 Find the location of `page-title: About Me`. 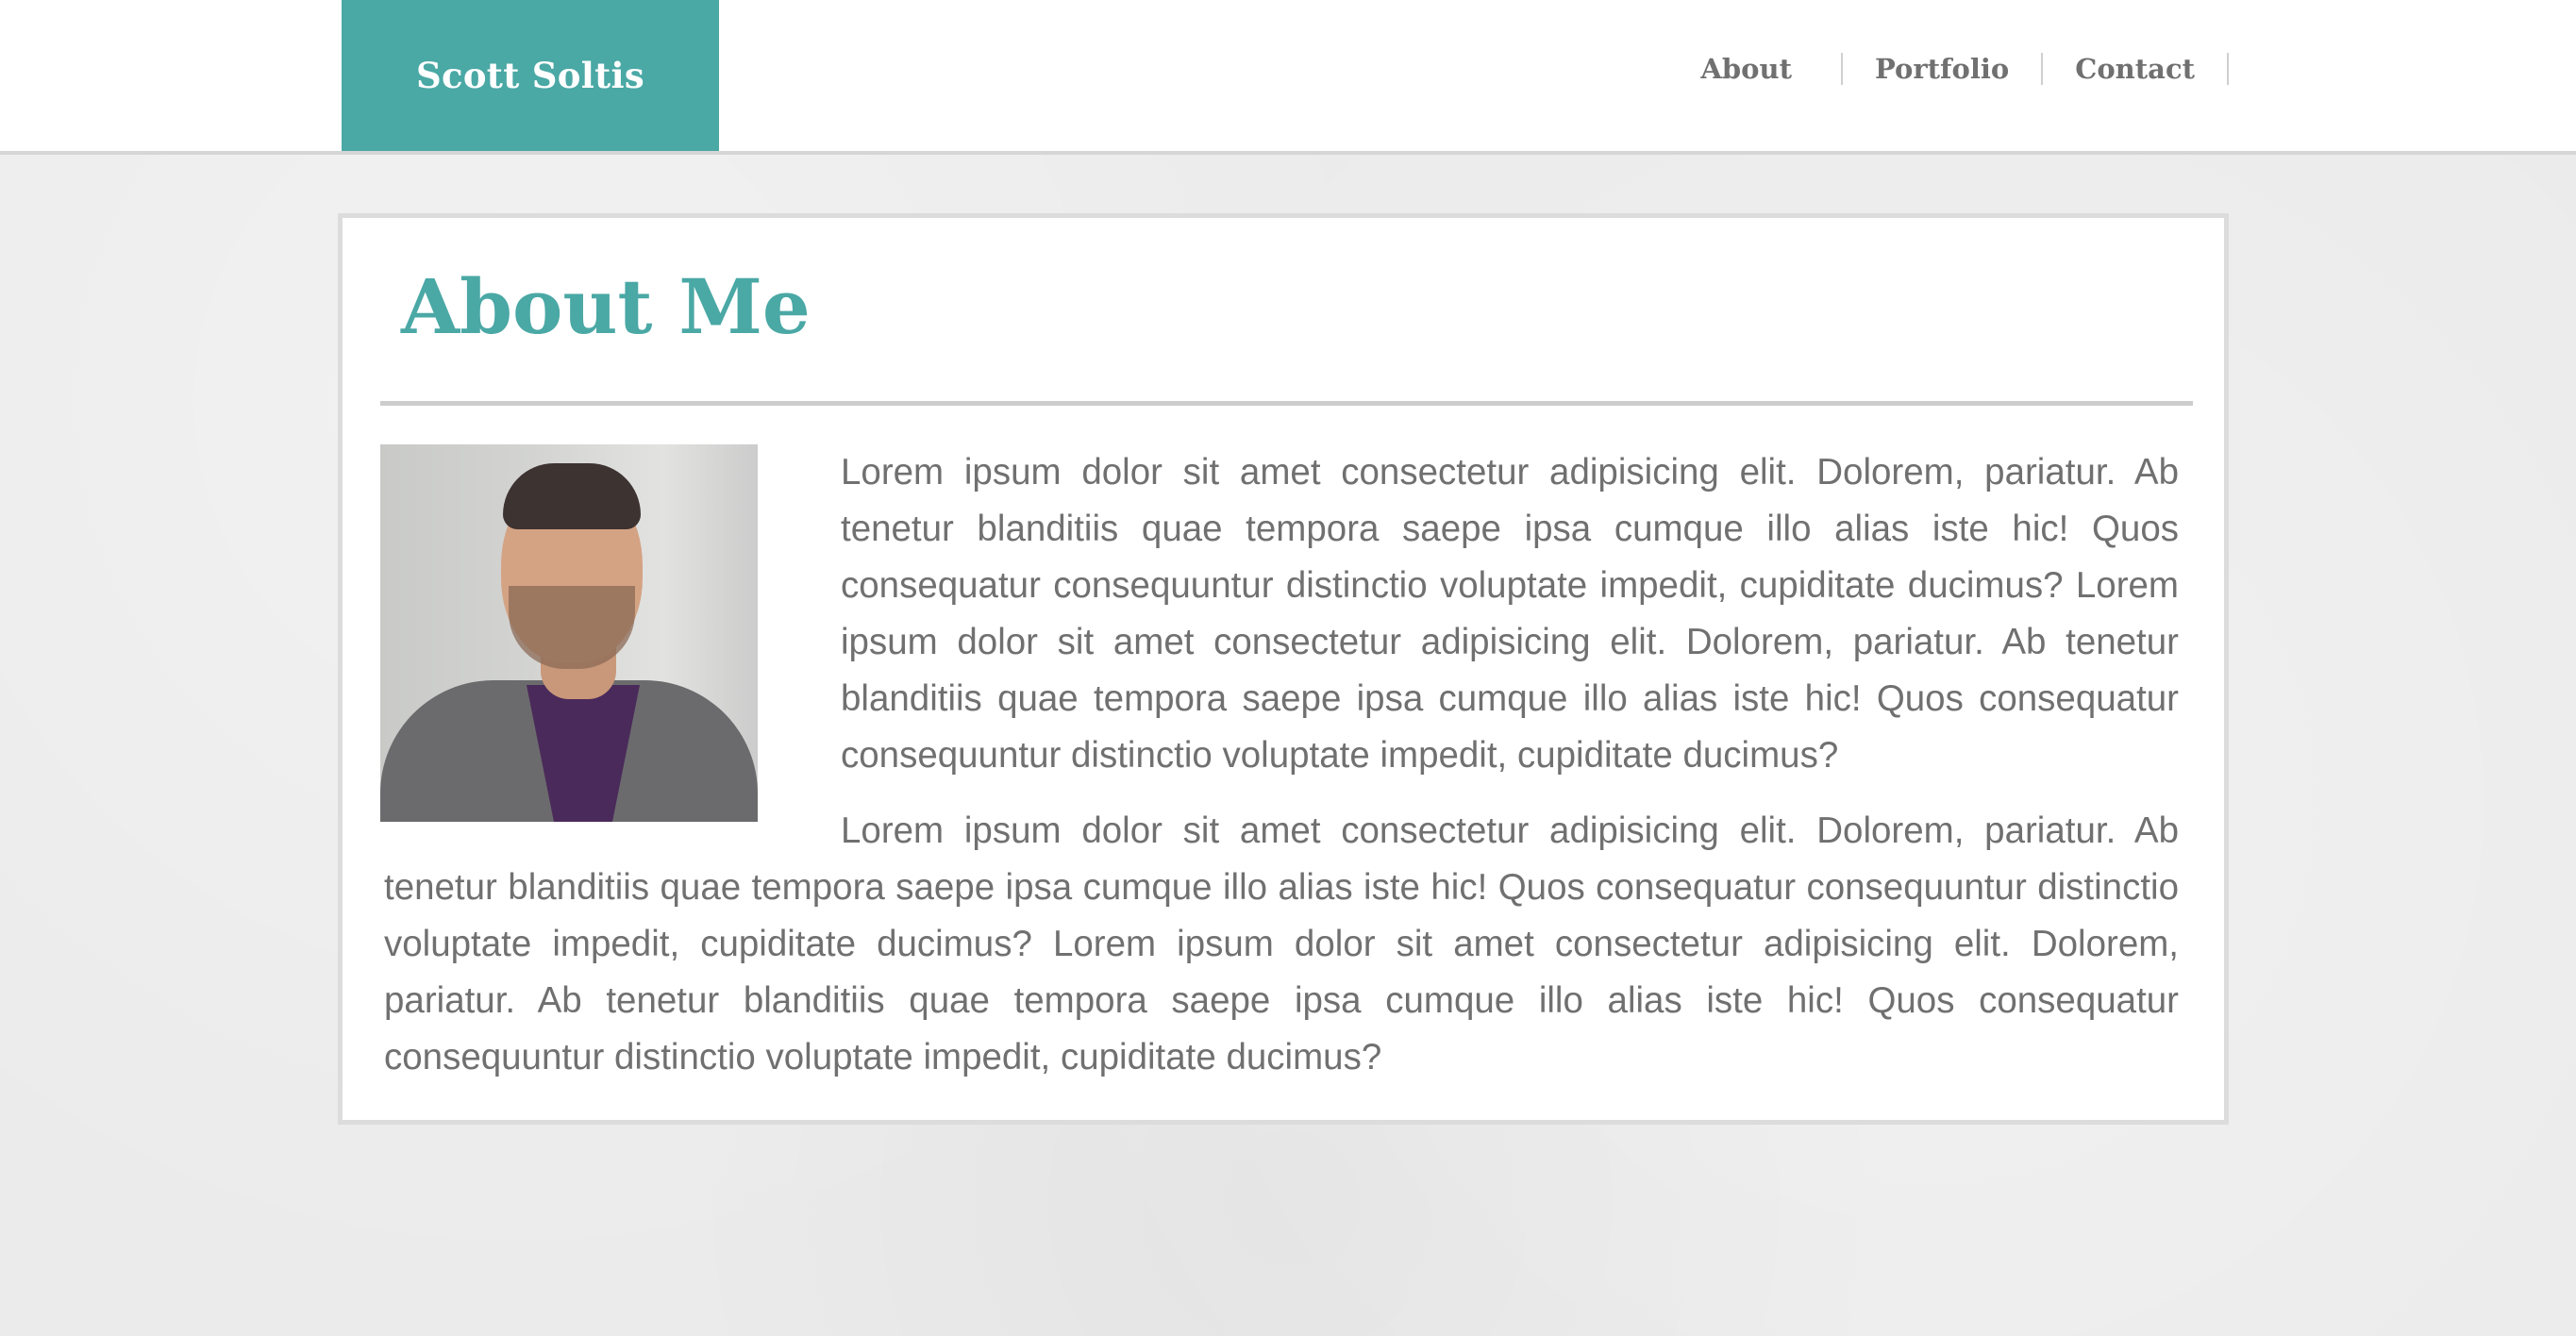

page-title: About Me is located at coordinates (606, 306).